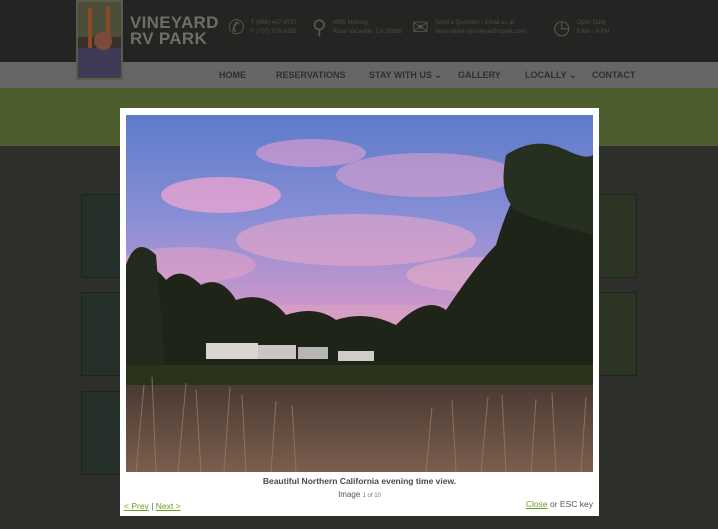 This screenshot has width=718, height=529. What do you see at coordinates (319, 28) in the screenshot?
I see `location-pin-icon: ⚲` at bounding box center [319, 28].